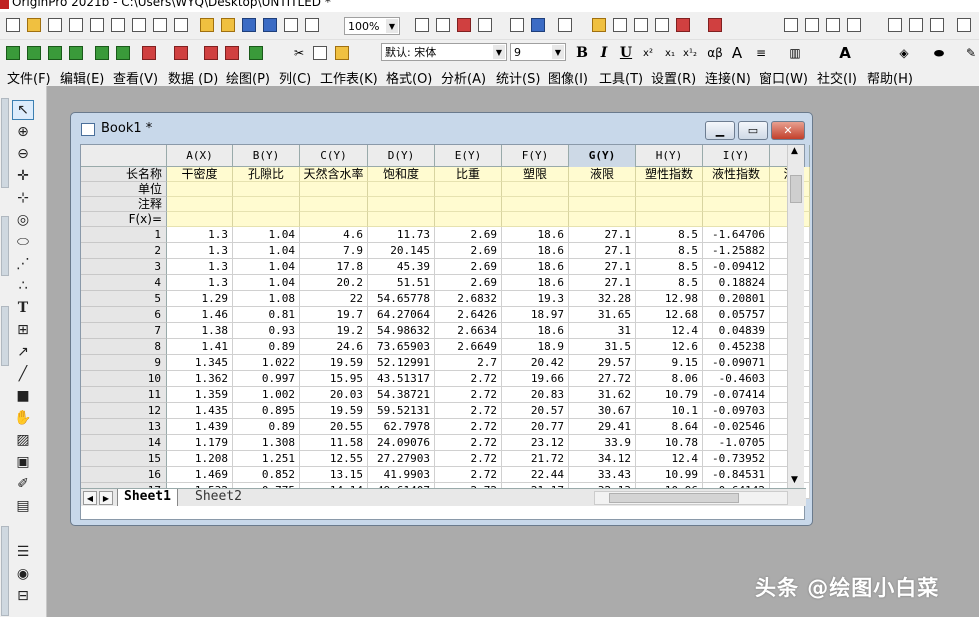 This screenshot has height=617, width=979. What do you see at coordinates (97, 25) in the screenshot?
I see `new-matrix-icon` at bounding box center [97, 25].